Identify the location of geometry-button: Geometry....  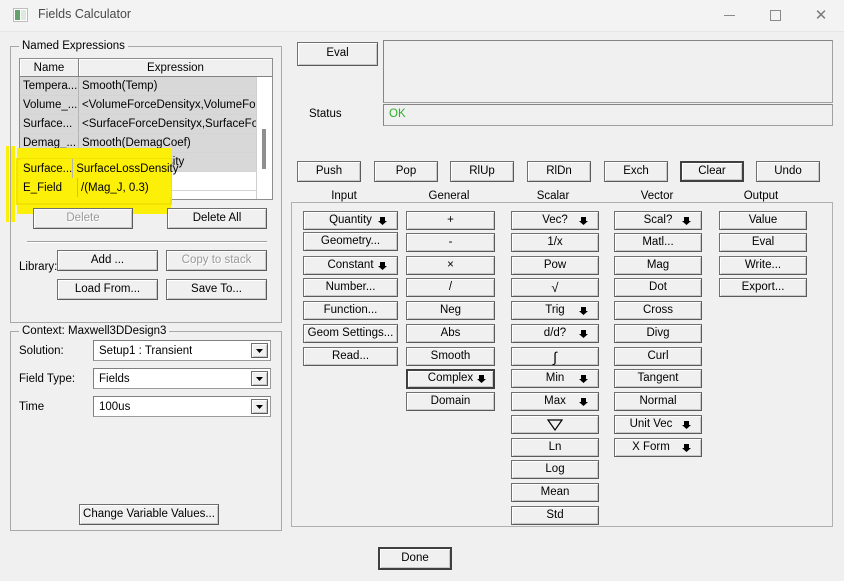
(350, 241).